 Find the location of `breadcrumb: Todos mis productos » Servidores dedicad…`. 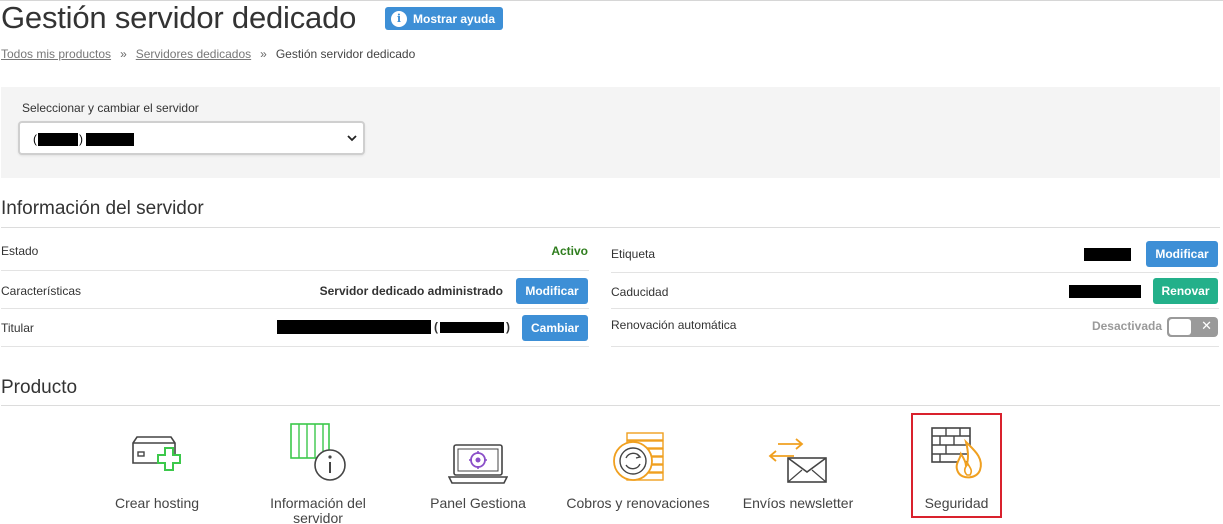

breadcrumb: Todos mis productos » Servidores dedicad… is located at coordinates (208, 54).